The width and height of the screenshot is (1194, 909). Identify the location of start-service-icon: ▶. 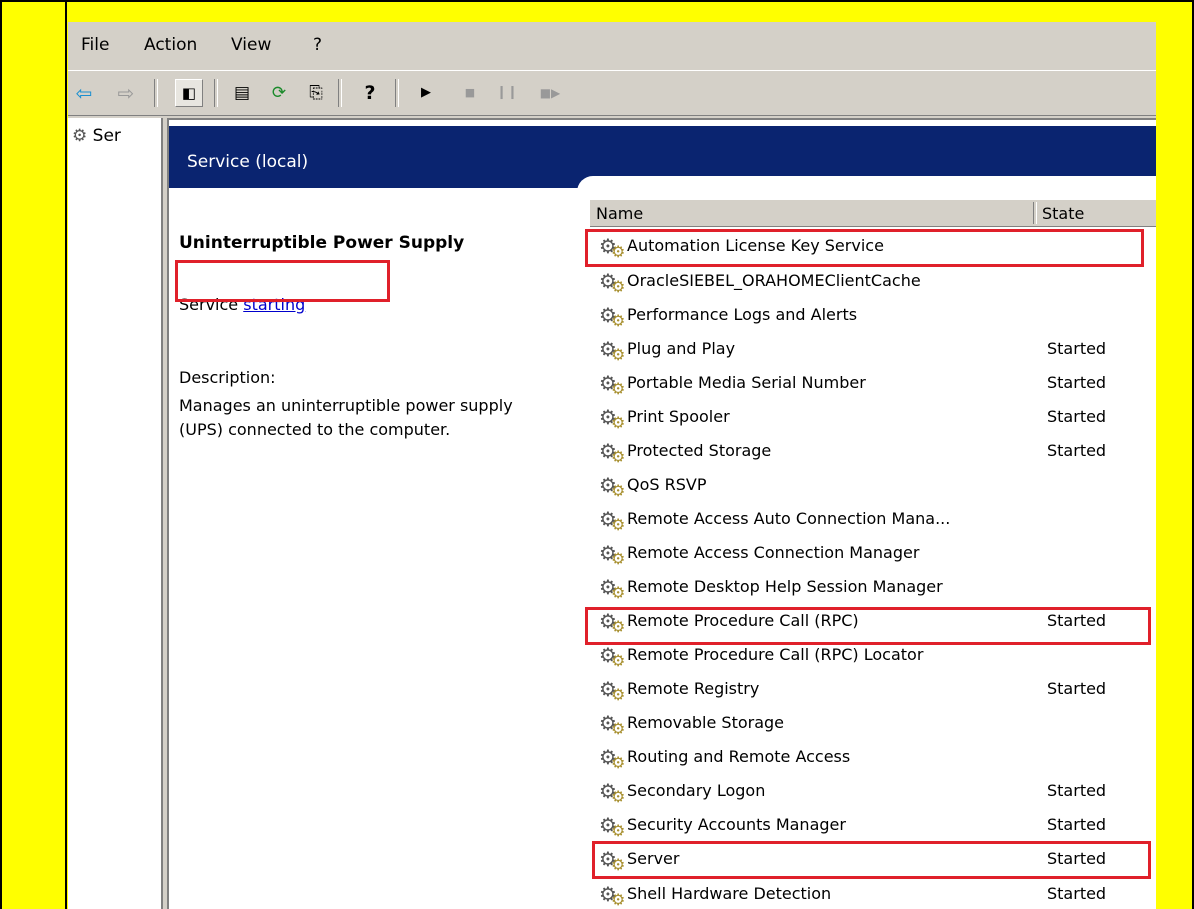
(426, 93).